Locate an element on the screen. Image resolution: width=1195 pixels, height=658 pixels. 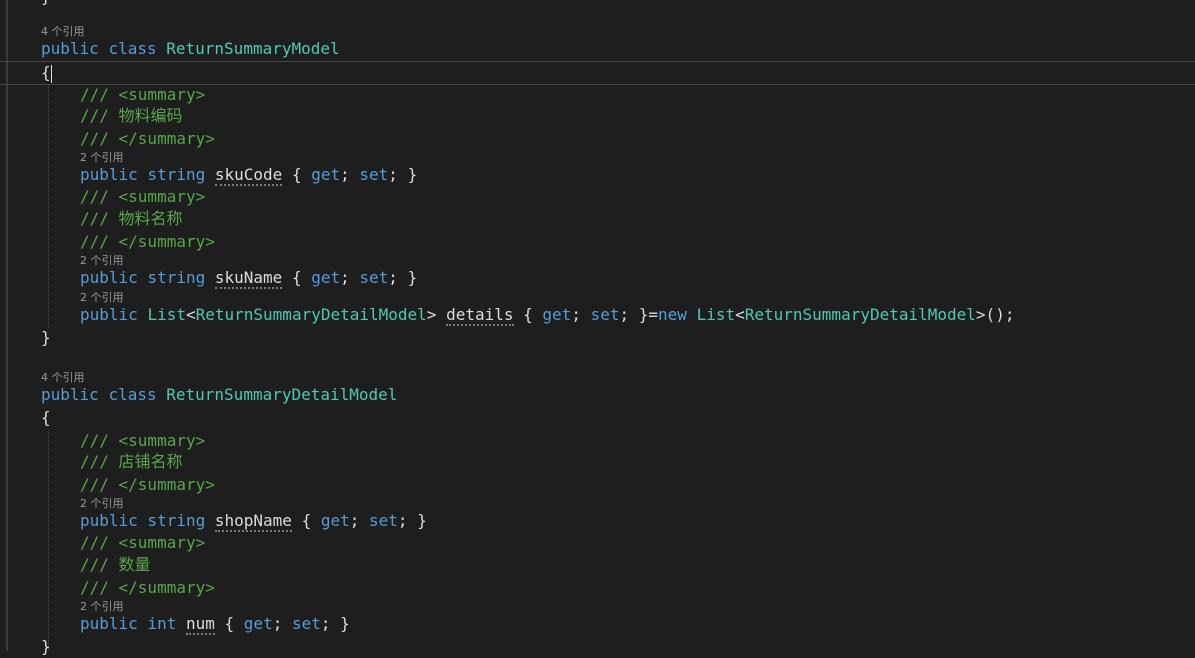
property-name: skuCode is located at coordinates (248, 175).